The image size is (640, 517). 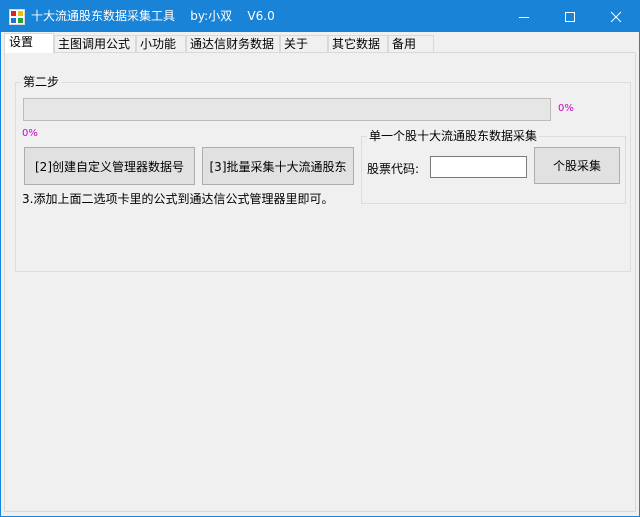 What do you see at coordinates (161, 43) in the screenshot?
I see `tab-small-tools: 小功能` at bounding box center [161, 43].